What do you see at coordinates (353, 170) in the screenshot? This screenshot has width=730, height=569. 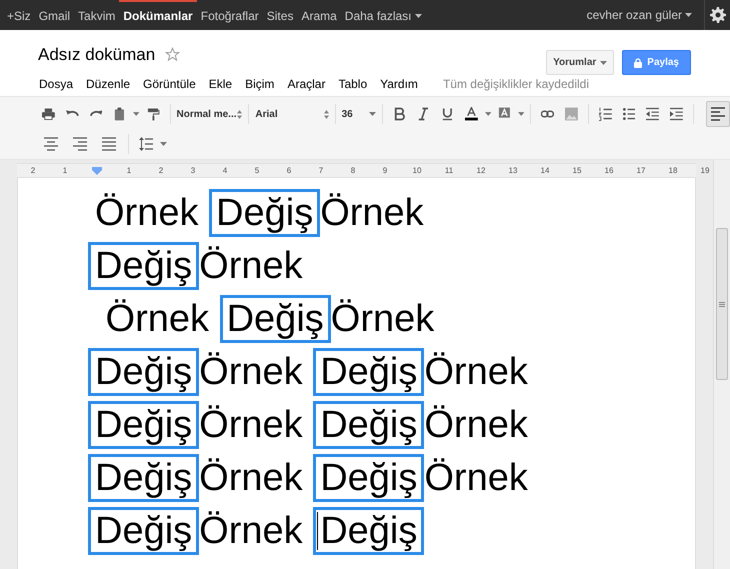 I see `ruler-number: 8` at bounding box center [353, 170].